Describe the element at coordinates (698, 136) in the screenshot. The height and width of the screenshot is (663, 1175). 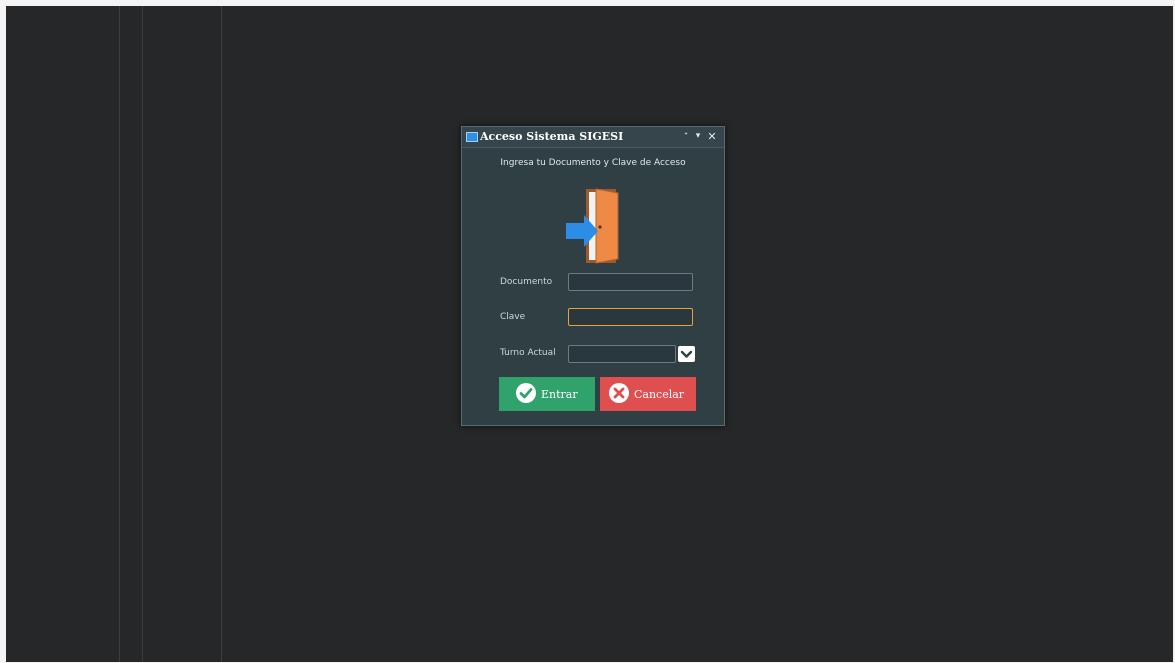
I see `dropdown-button: ▾` at that location.